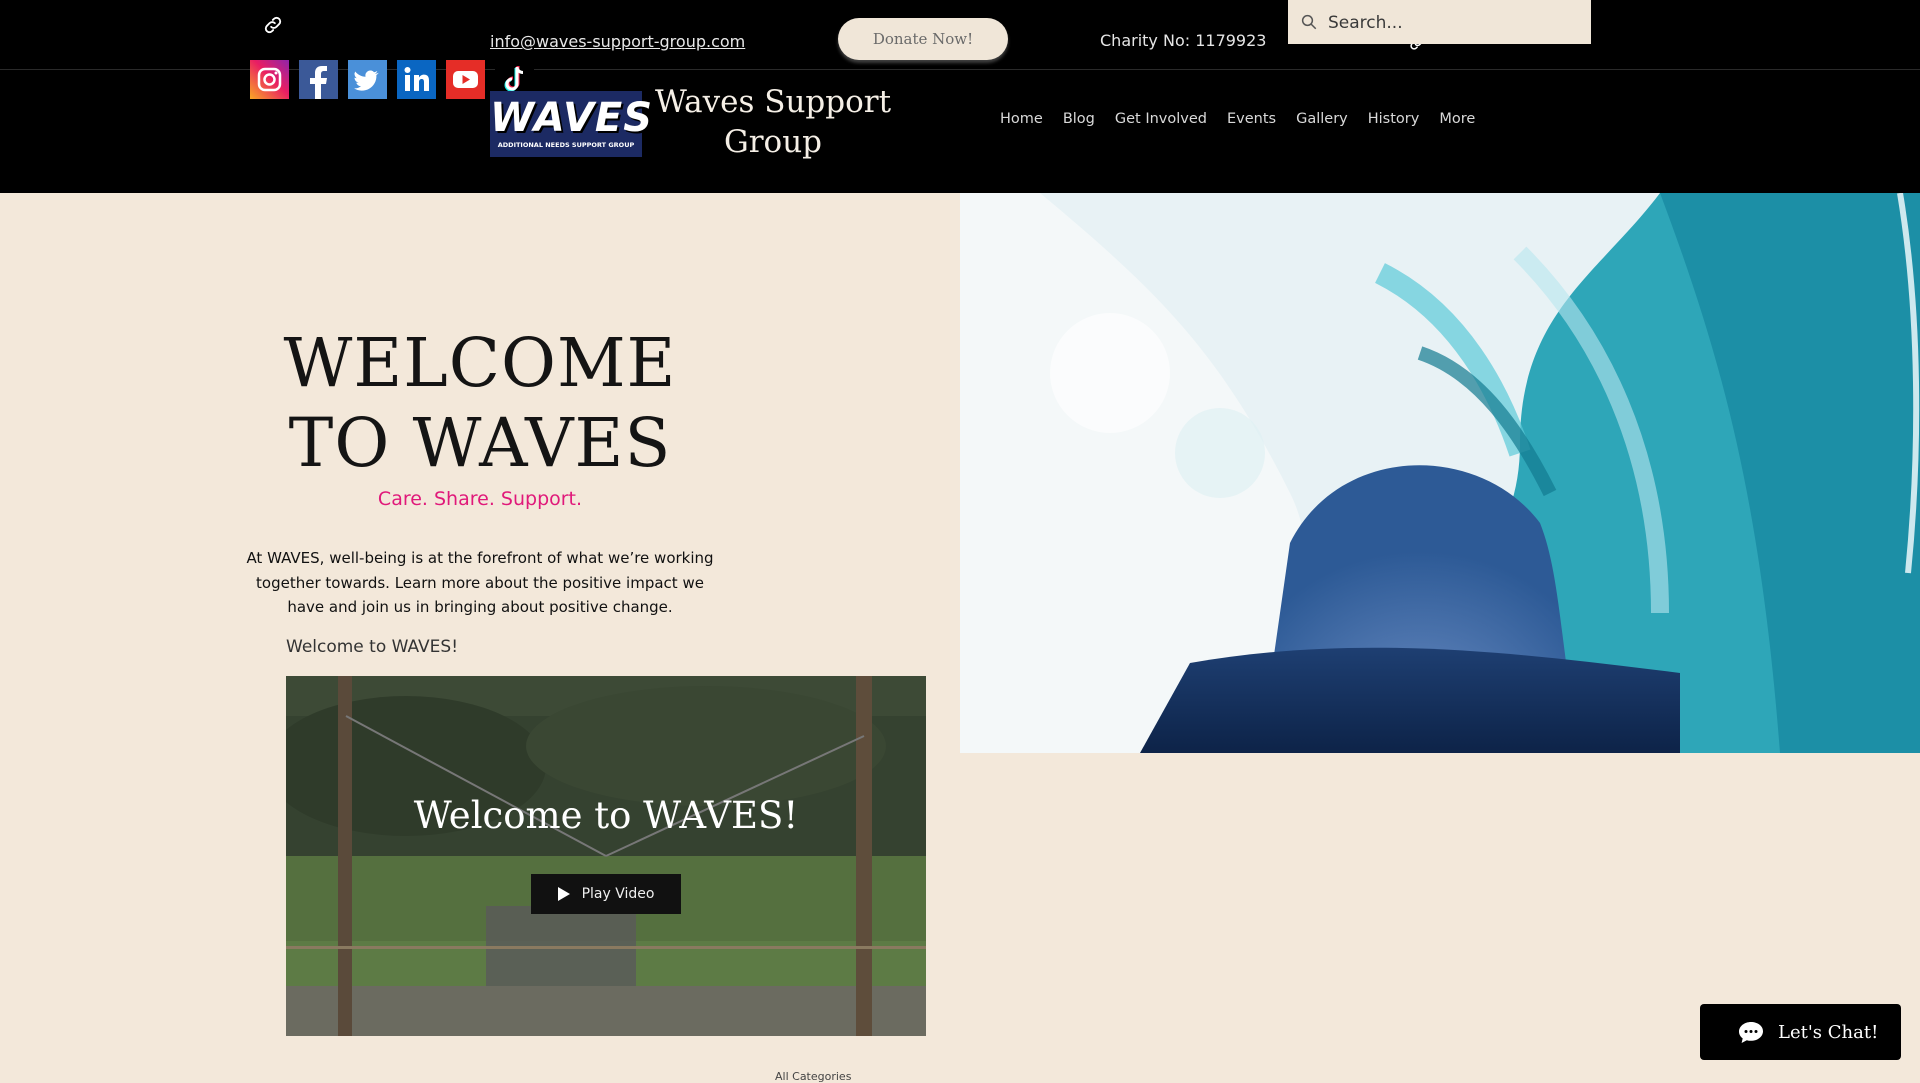  Describe the element at coordinates (416, 79) in the screenshot. I see `linkedin-icon` at that location.